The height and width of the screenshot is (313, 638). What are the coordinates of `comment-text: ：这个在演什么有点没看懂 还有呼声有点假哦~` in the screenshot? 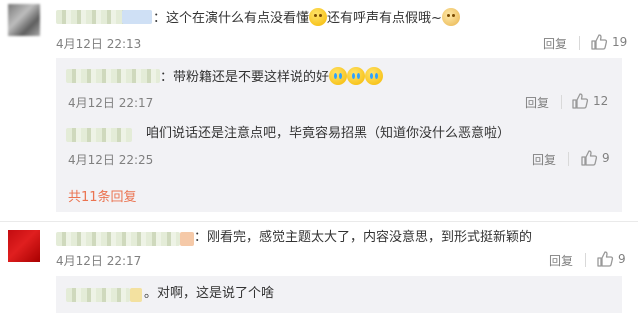 It's located at (306, 18).